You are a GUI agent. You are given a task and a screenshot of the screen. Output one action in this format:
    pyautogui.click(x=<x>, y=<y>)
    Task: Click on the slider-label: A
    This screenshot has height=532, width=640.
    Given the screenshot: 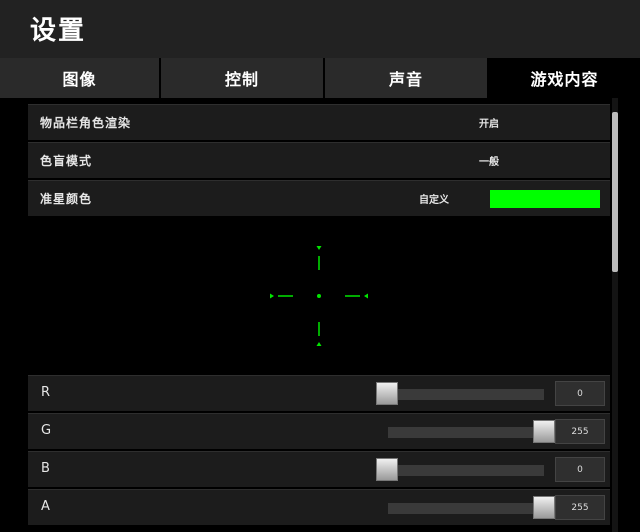 What is the action you would take?
    pyautogui.click(x=45, y=506)
    